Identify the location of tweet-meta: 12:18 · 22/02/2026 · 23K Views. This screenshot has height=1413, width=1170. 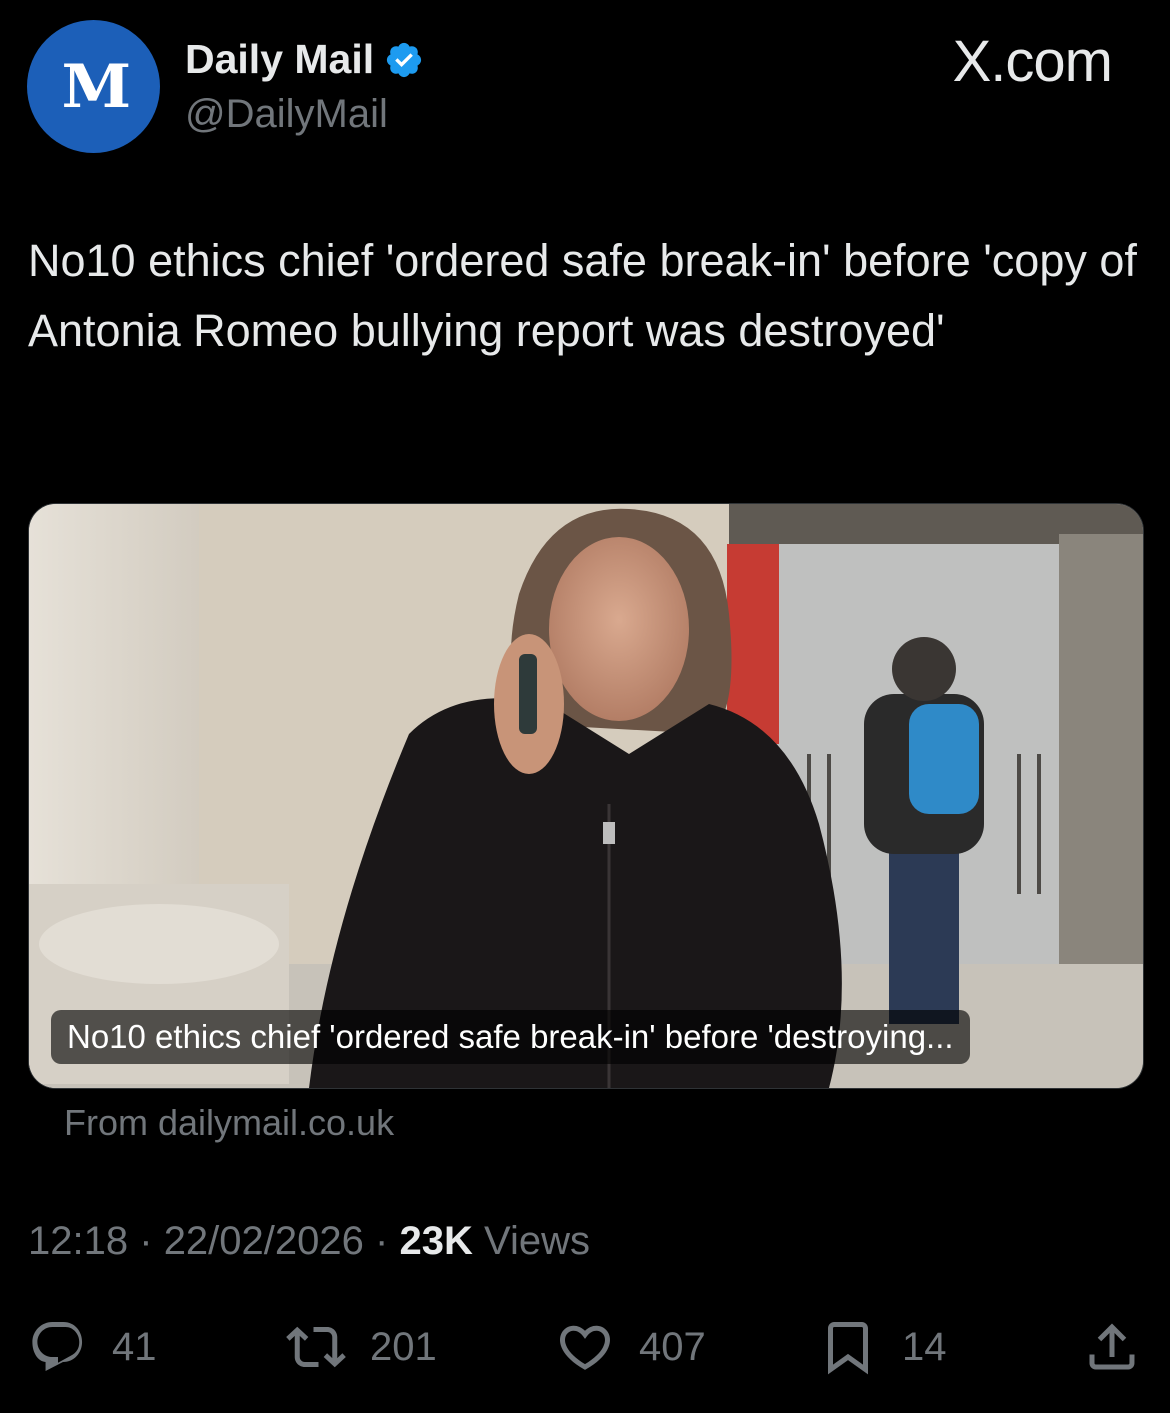
(309, 1241).